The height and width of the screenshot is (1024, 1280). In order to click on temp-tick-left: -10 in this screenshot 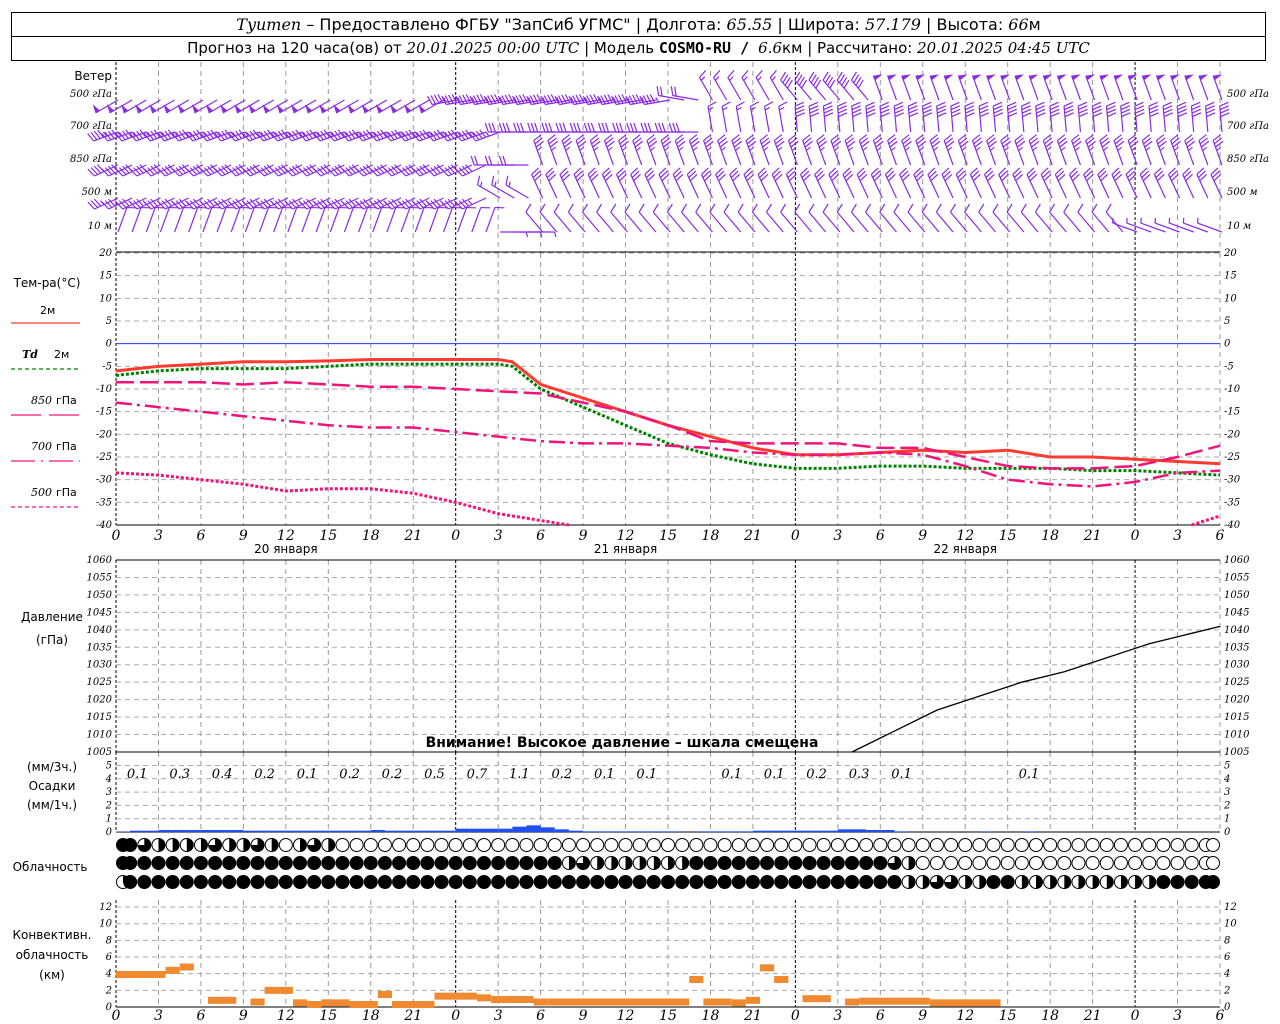, I will do `click(104, 389)`.